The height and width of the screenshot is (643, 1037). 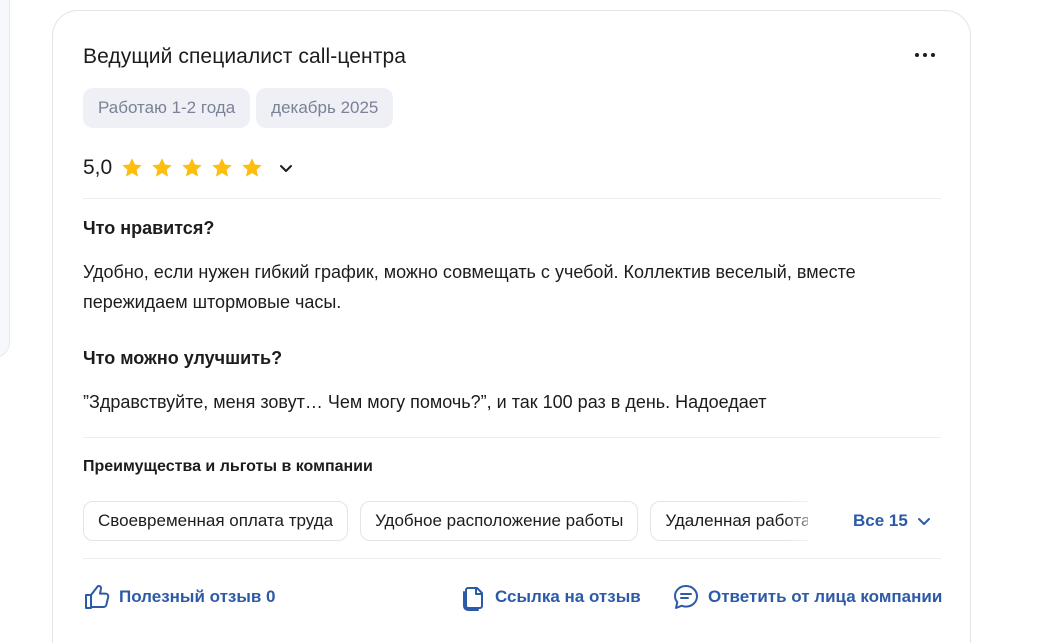 What do you see at coordinates (98, 167) in the screenshot?
I see `rating-value: 5,0` at bounding box center [98, 167].